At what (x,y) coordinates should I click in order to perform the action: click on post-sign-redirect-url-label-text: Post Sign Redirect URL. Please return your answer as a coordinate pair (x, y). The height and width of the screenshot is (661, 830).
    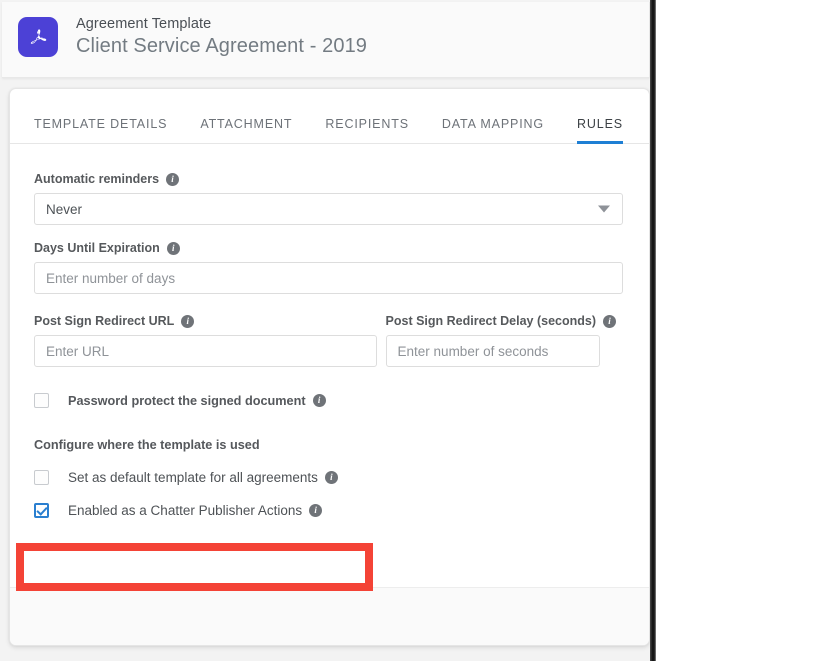
    Looking at the image, I should click on (104, 321).